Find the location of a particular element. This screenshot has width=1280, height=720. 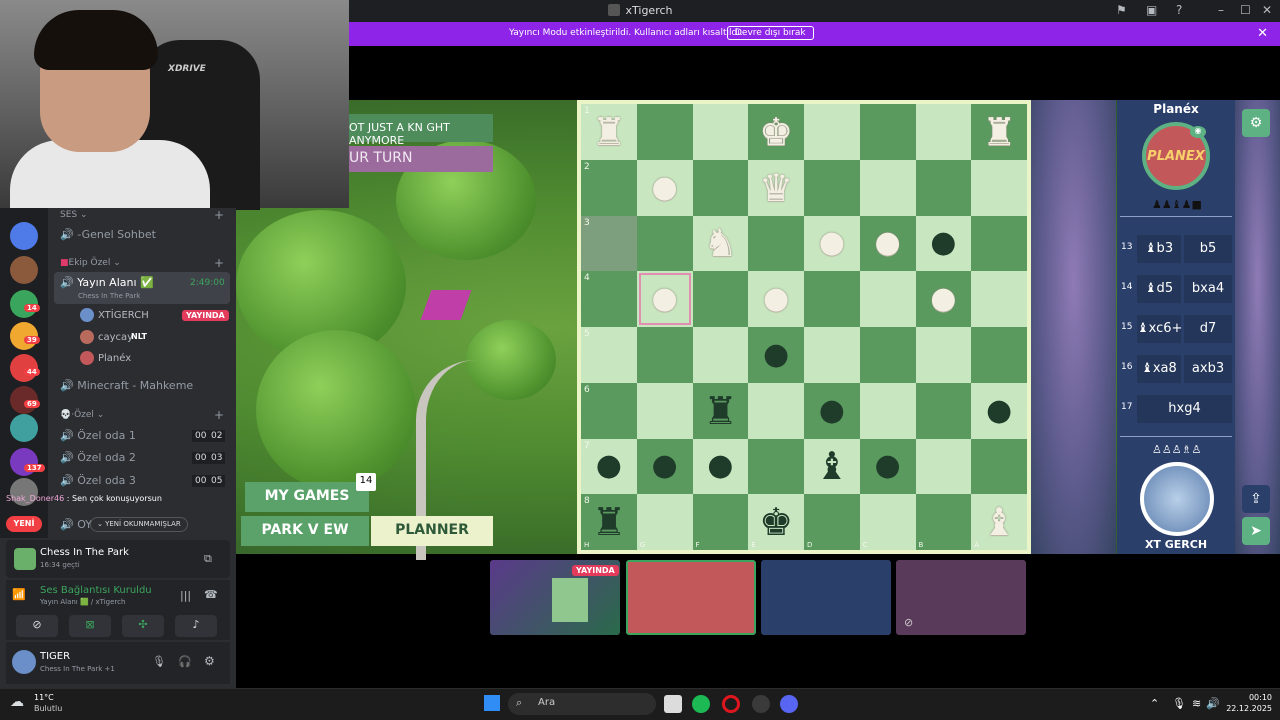

flag-icon: ⚑ is located at coordinates (1121, 10).